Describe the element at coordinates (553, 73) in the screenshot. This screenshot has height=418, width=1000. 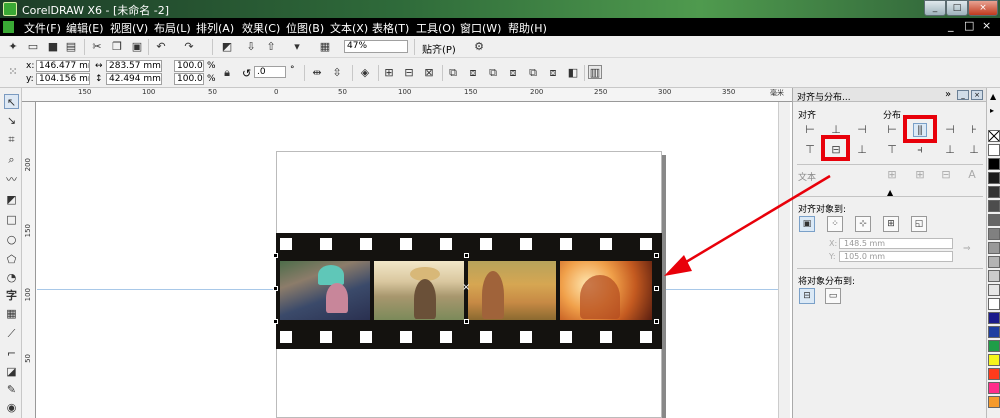
I see `simplify-icon: ⧈` at that location.